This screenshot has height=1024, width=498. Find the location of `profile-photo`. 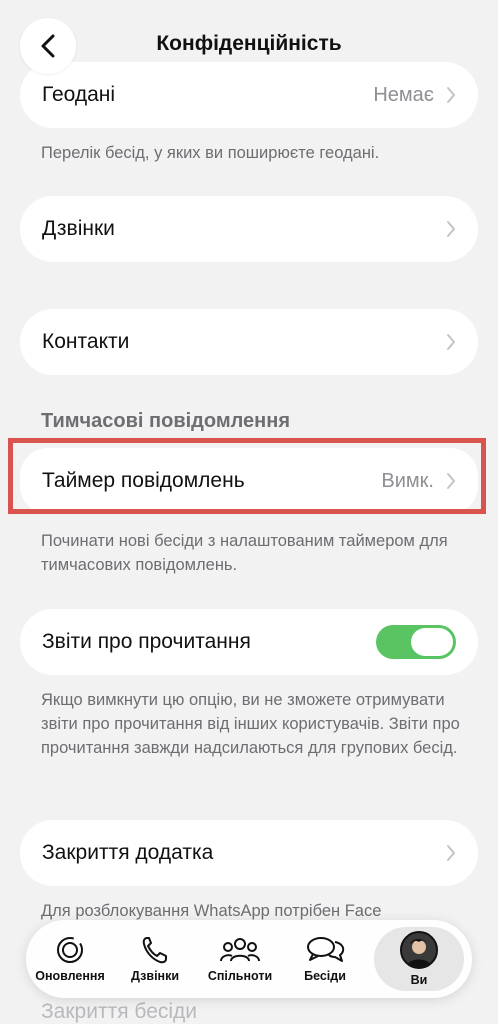

profile-photo is located at coordinates (419, 950).